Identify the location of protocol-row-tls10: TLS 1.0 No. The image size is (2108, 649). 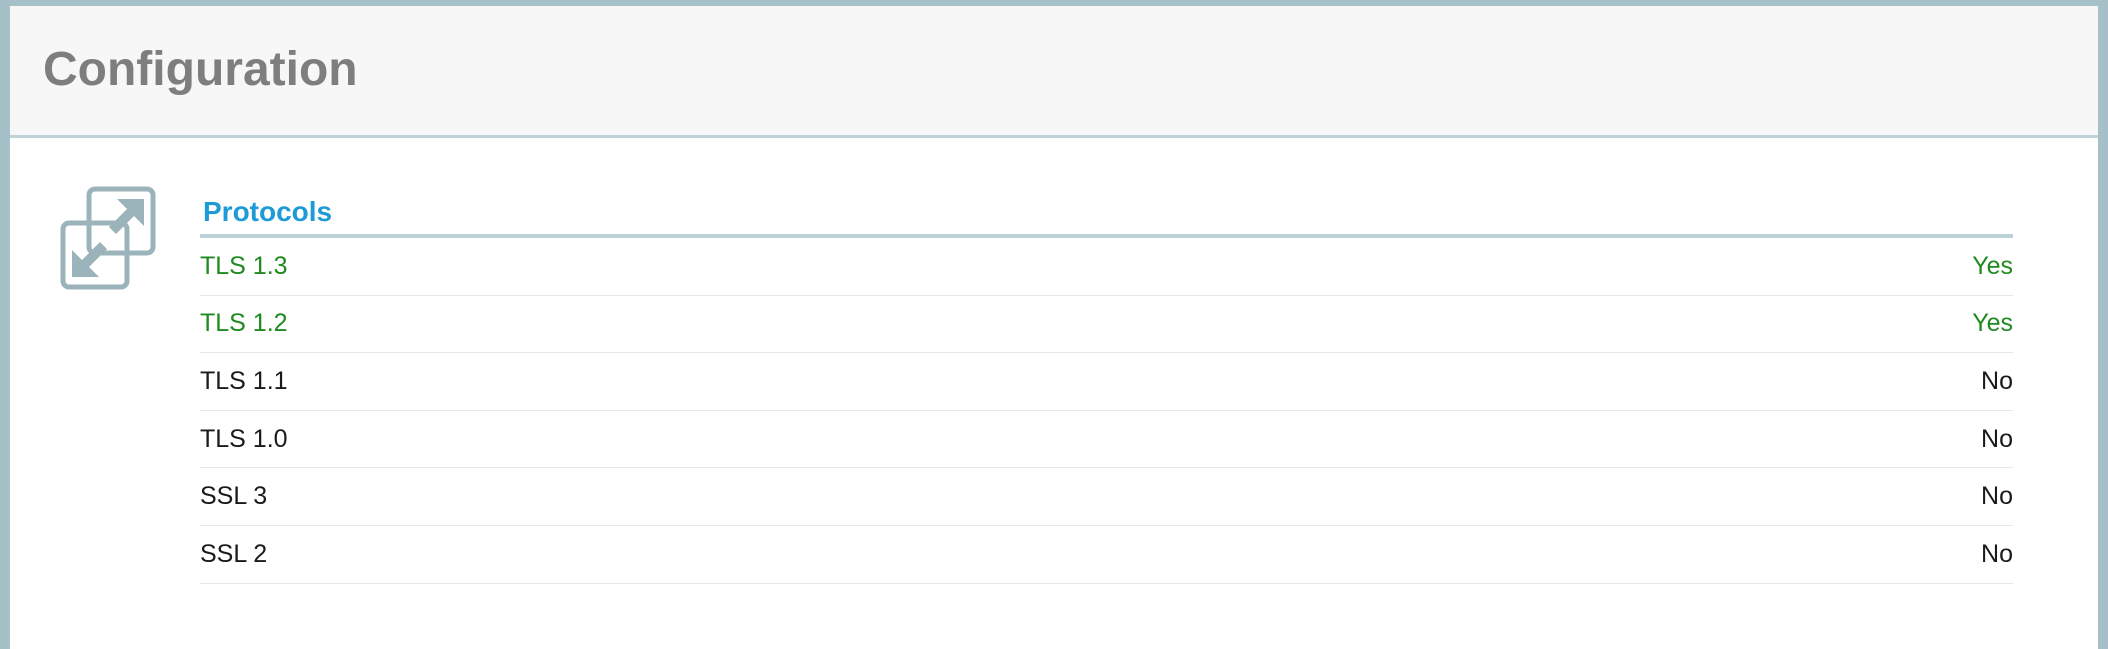
(1106, 440).